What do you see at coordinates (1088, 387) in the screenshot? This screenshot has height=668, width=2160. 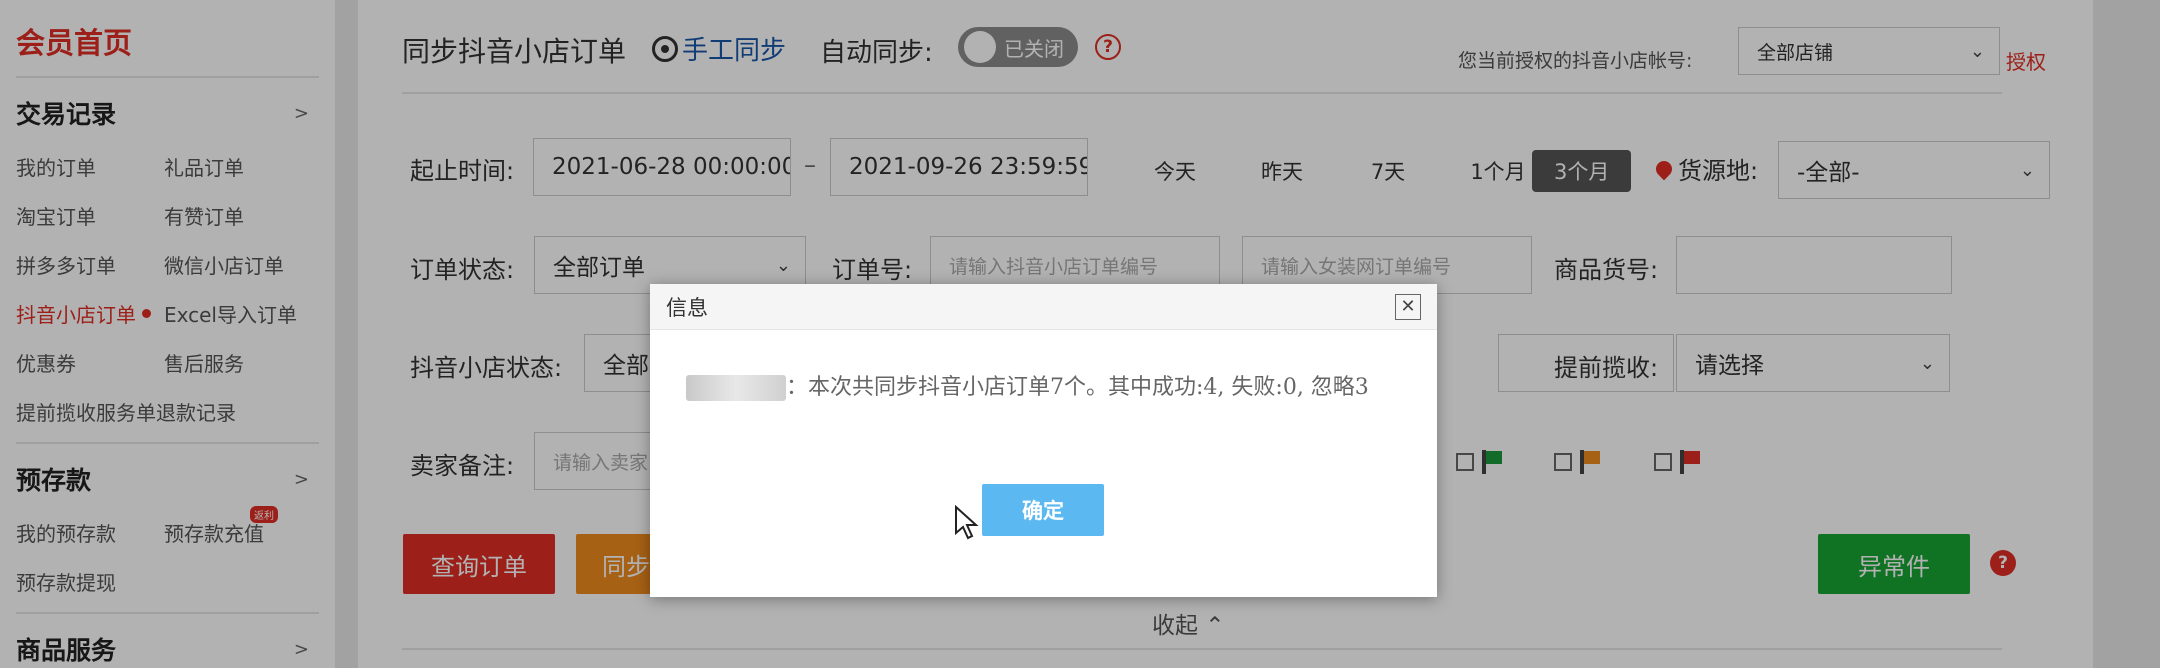 I see `dialog-message: 本次共同步抖音小店订单7个。其中成功:4, 失败:0, 忽略3` at bounding box center [1088, 387].